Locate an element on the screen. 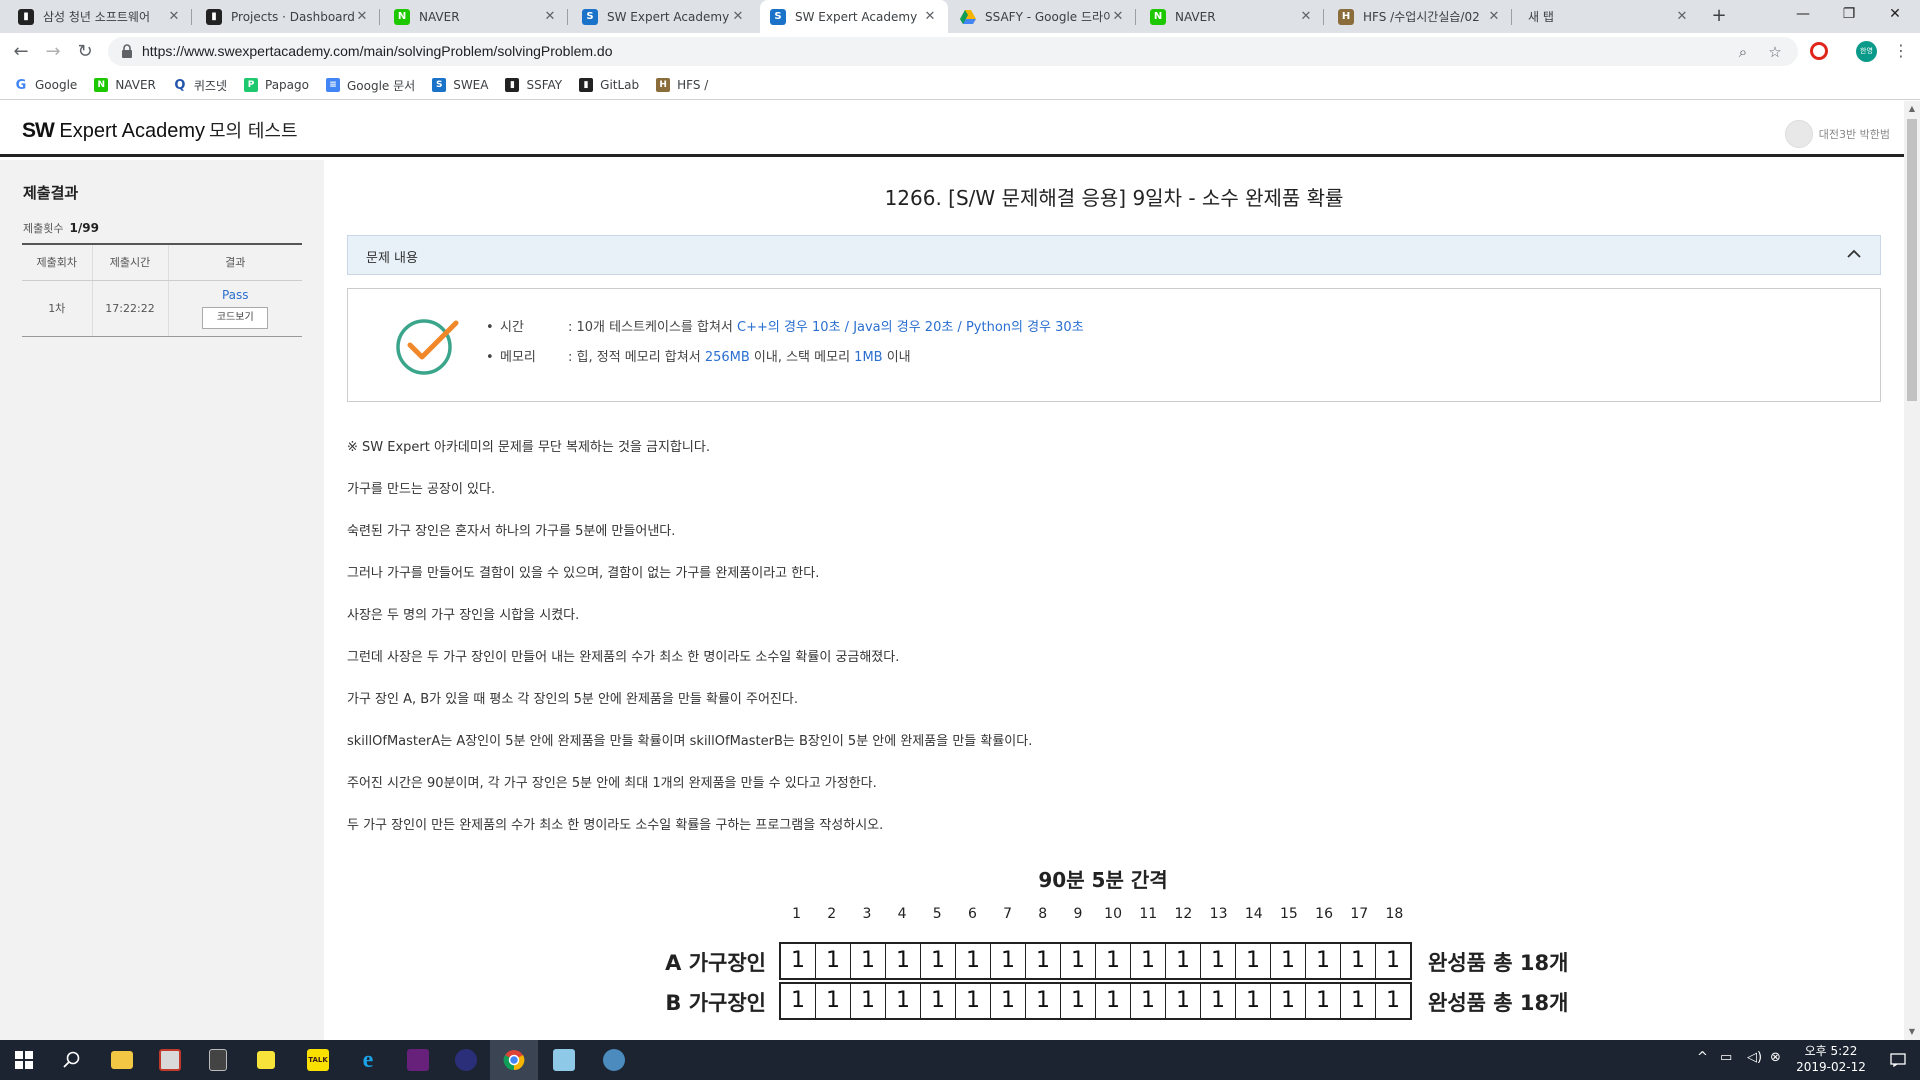  bookmark-hfs: H HFS / is located at coordinates (682, 85).